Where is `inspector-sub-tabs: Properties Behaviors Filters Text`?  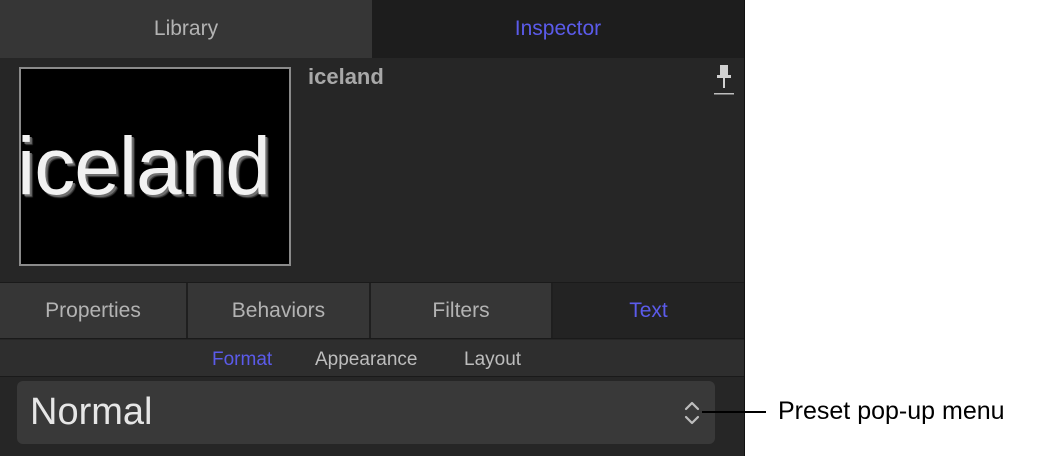
inspector-sub-tabs: Properties Behaviors Filters Text is located at coordinates (372, 310).